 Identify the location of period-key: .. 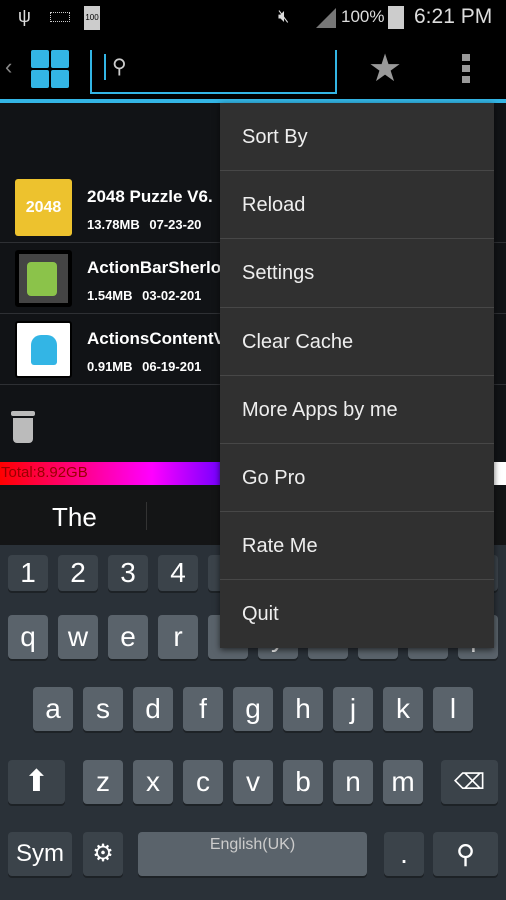
(404, 854).